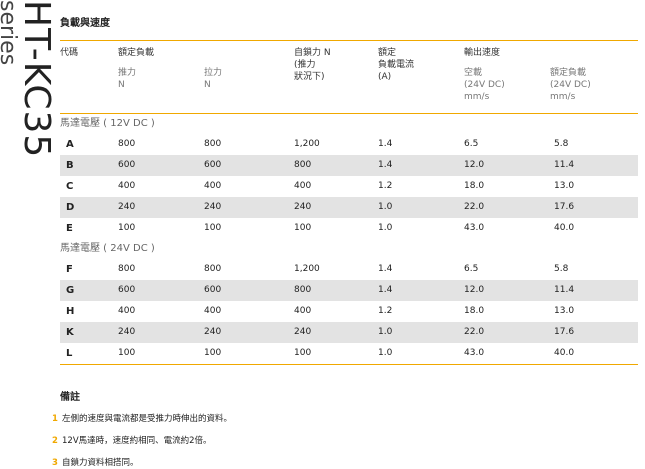 This screenshot has height=469, width=645. I want to click on header-self-lock-line2: (推力, so click(305, 65).